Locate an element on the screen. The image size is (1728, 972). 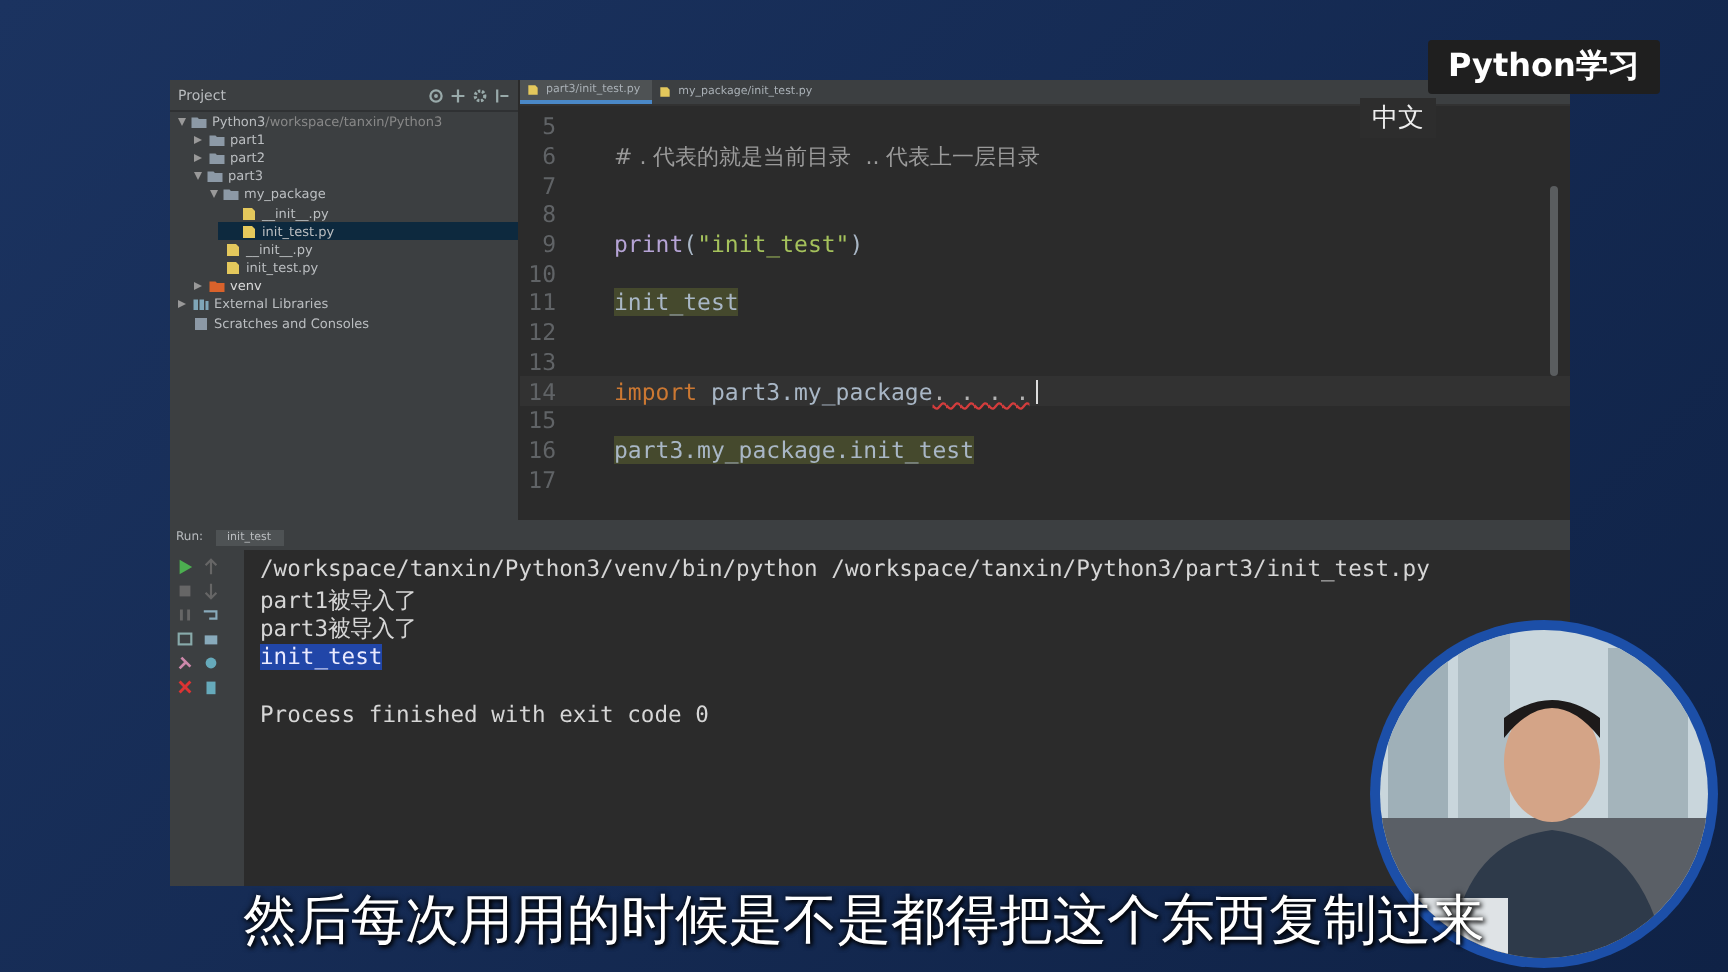
hide-icon is located at coordinates (502, 95).